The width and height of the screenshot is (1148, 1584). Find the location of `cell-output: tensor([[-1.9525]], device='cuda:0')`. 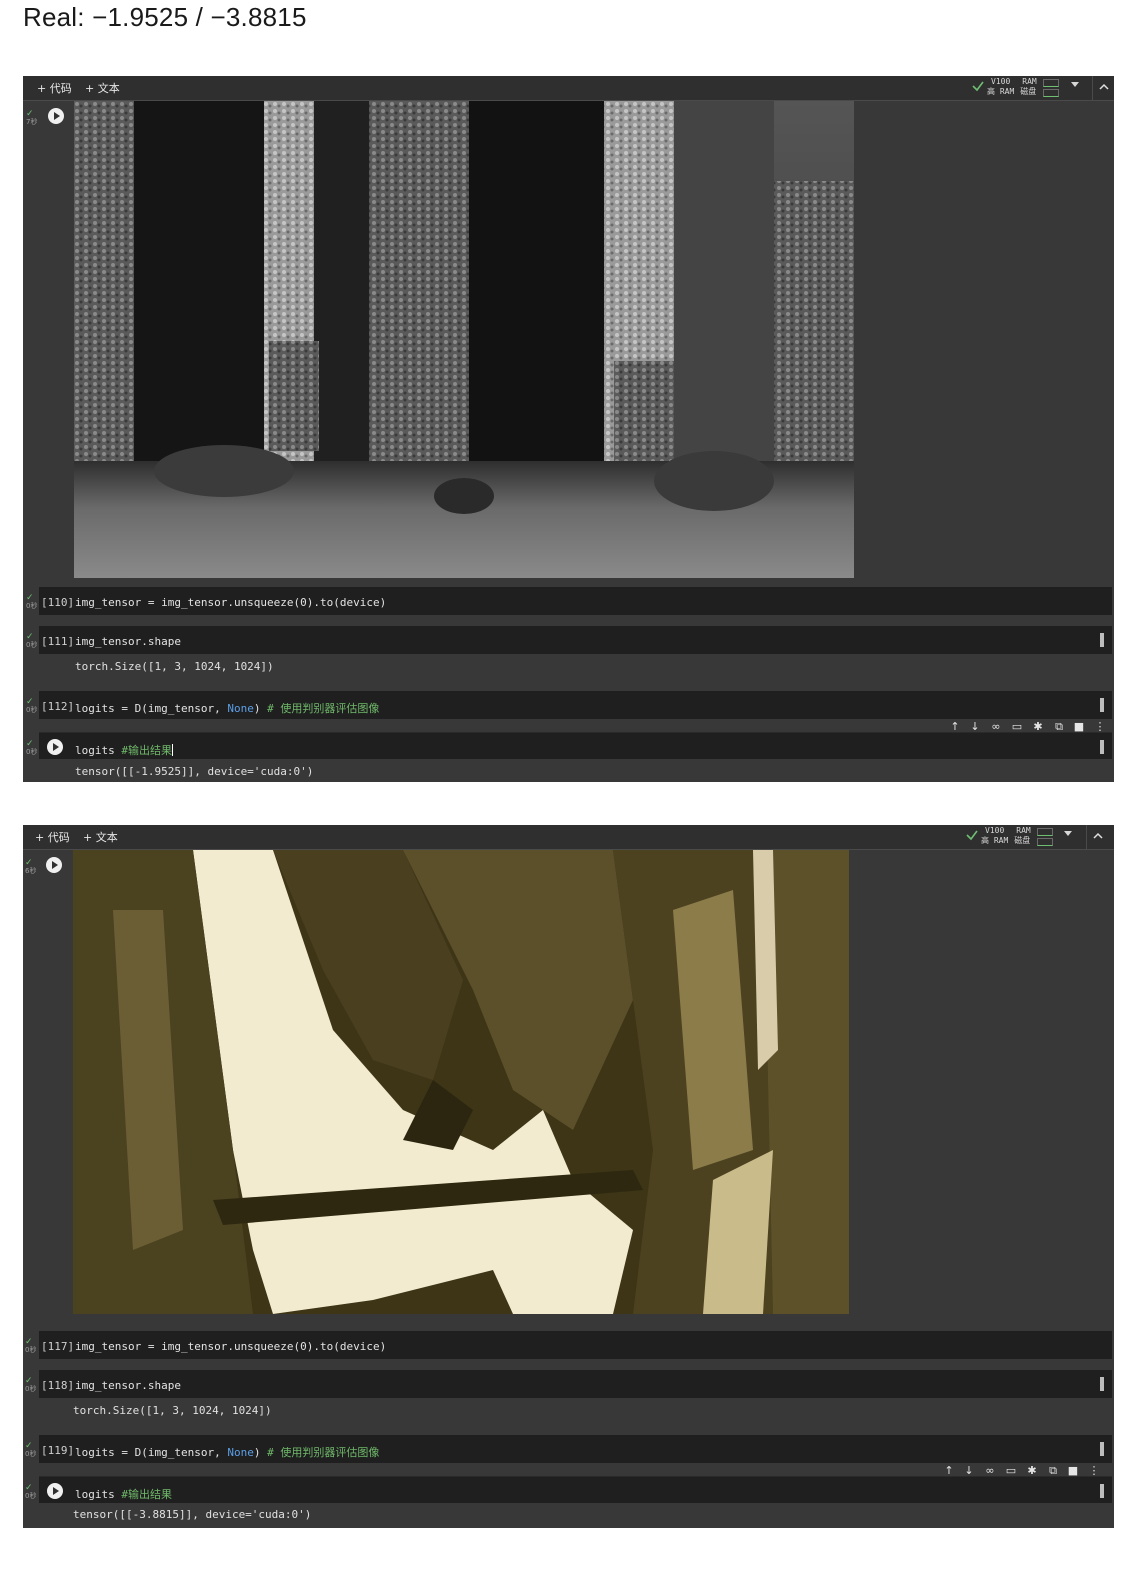

cell-output: tensor([[-1.9525]], device='cuda:0') is located at coordinates (194, 771).